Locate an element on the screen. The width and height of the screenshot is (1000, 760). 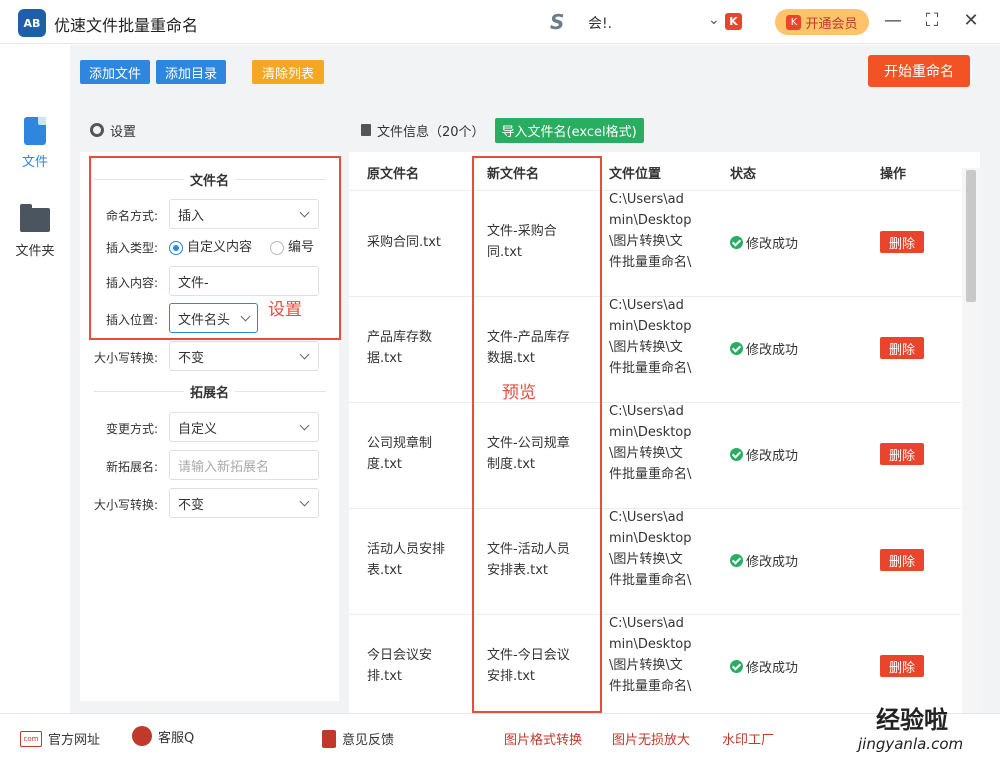
footer-bar: com 官方网址 客服Q 意见反馈 图片格式转换 图片无损放大 水印工厂 is located at coordinates (500, 736).